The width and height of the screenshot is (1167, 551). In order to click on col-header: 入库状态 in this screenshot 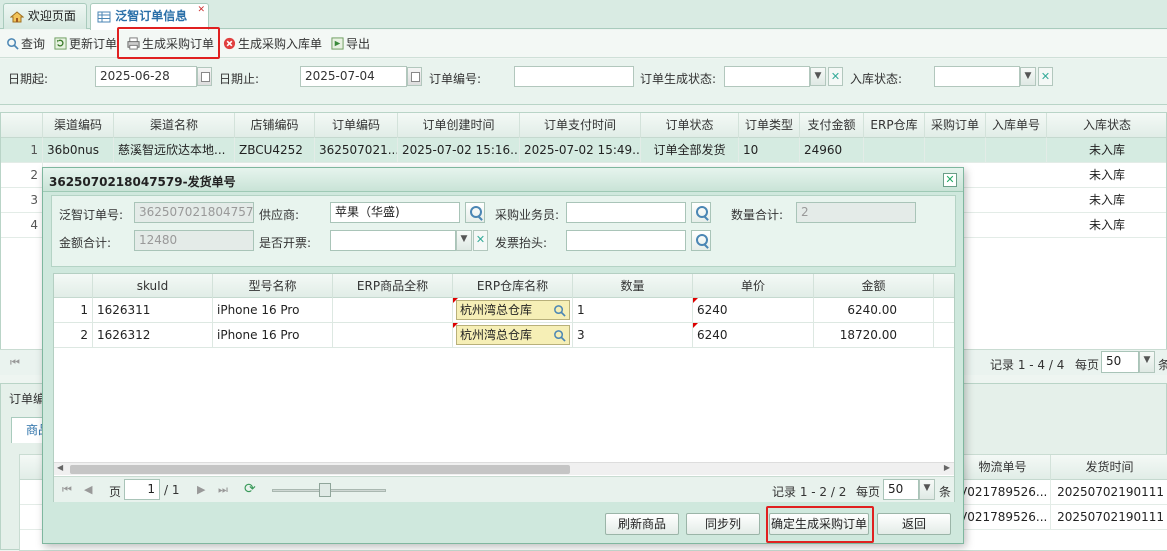, I will do `click(1107, 125)`.